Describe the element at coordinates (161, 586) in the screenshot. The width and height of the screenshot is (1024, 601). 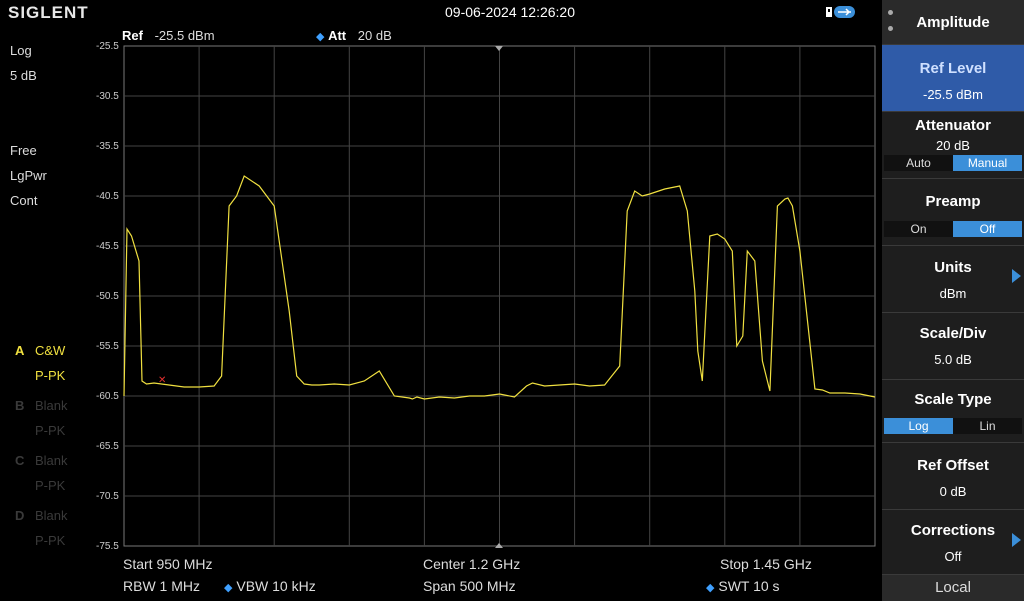
I see `rbw-readout: RBW 1 MHz` at that location.